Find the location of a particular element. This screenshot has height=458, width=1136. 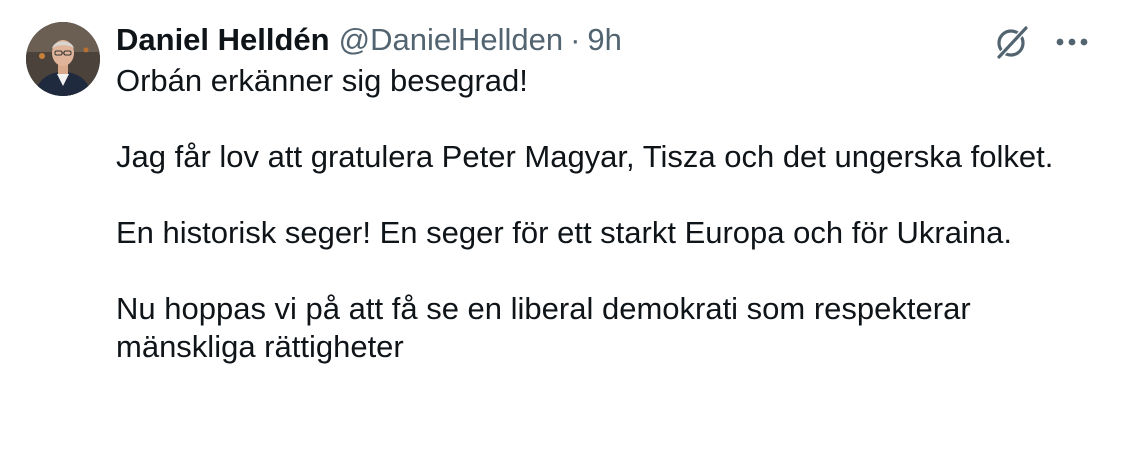

tweet-paragraph: Orbán erkänner sig besegrad! is located at coordinates (322, 80).